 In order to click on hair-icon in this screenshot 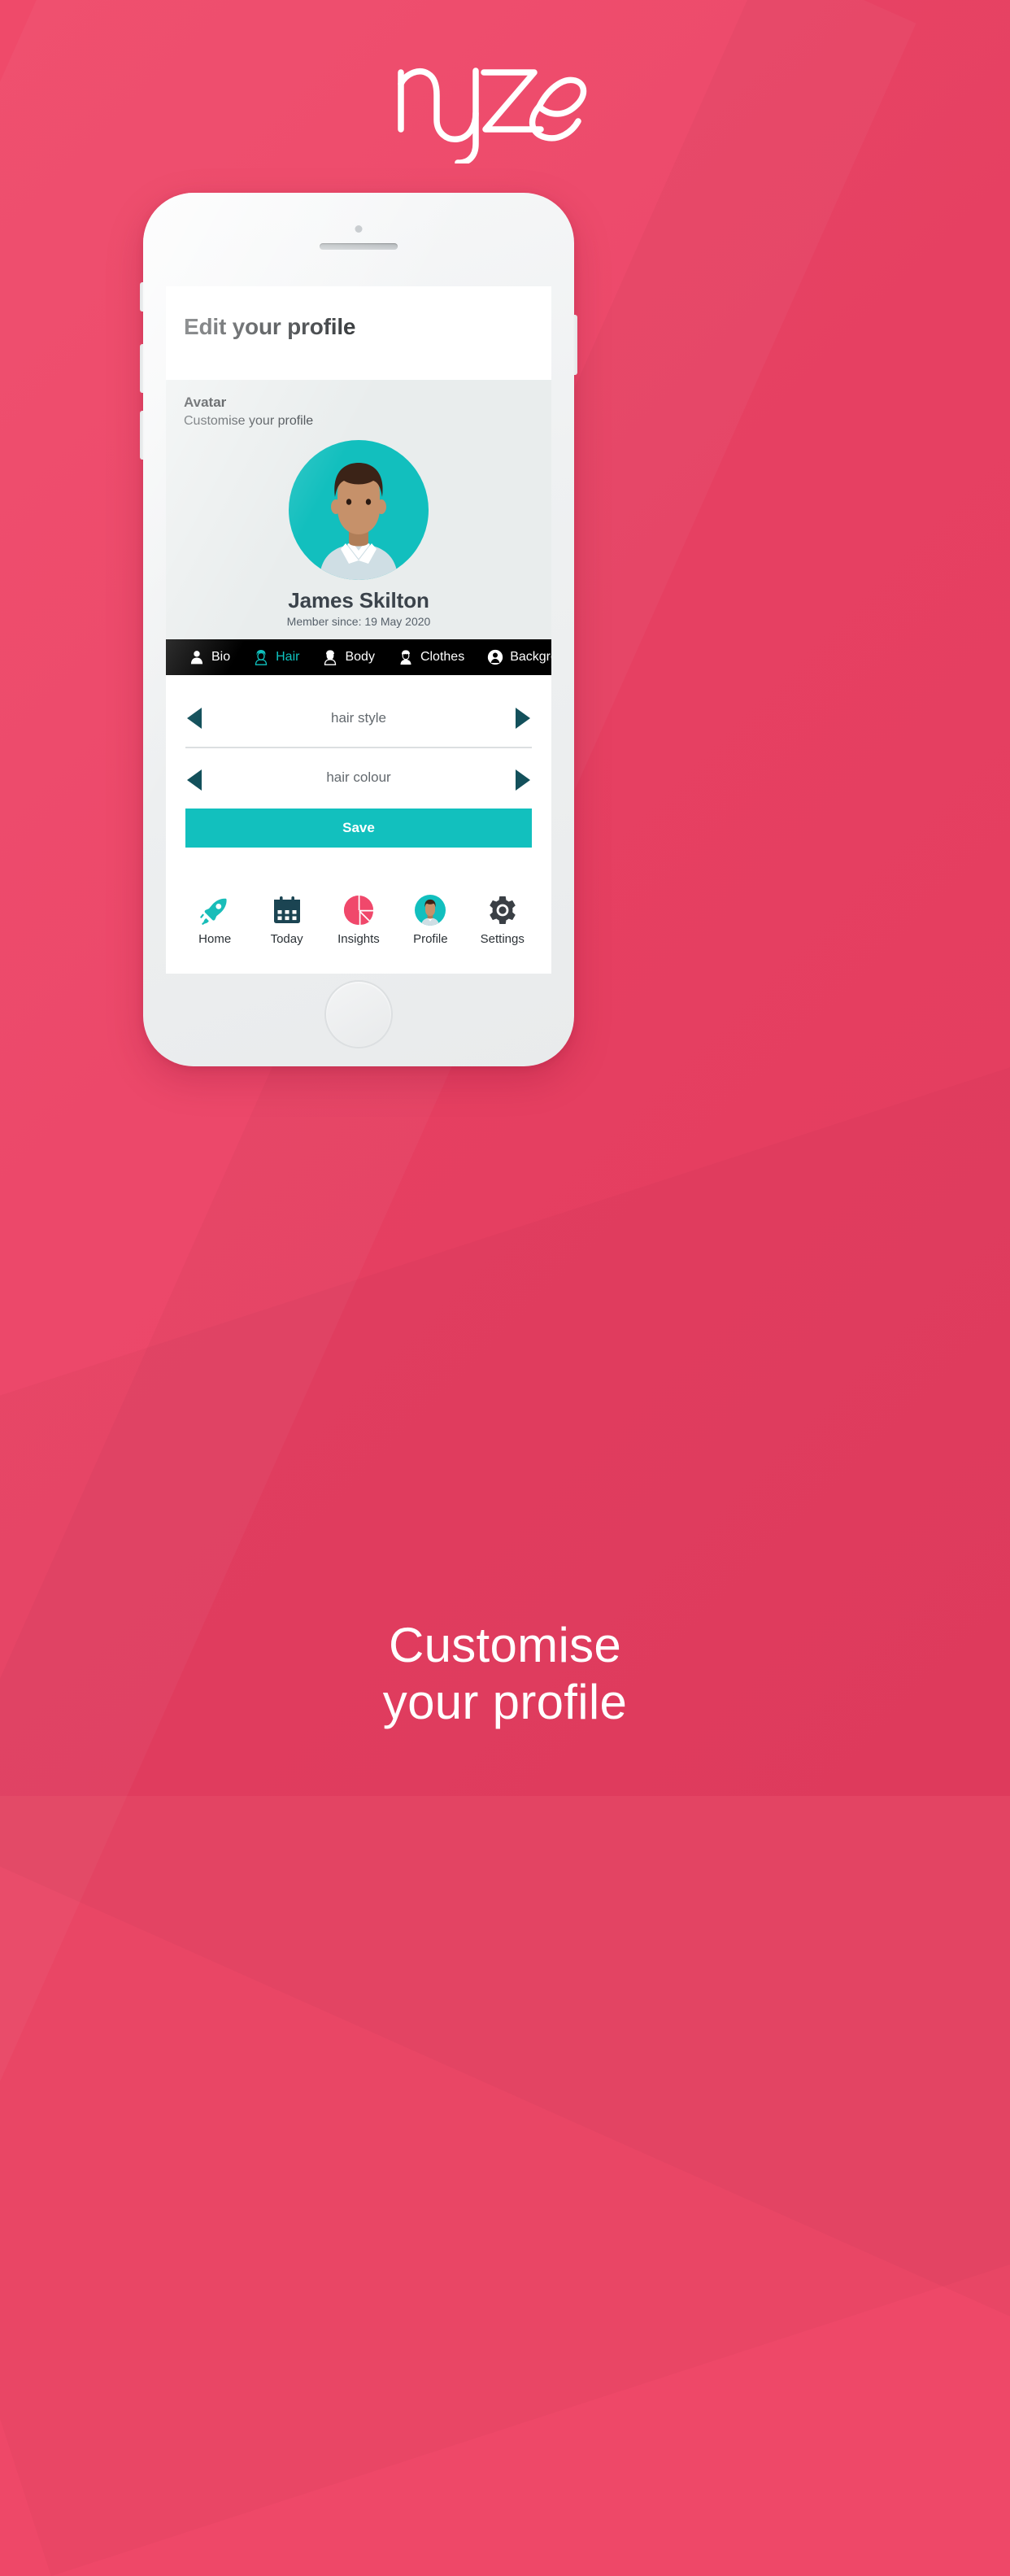, I will do `click(261, 657)`.